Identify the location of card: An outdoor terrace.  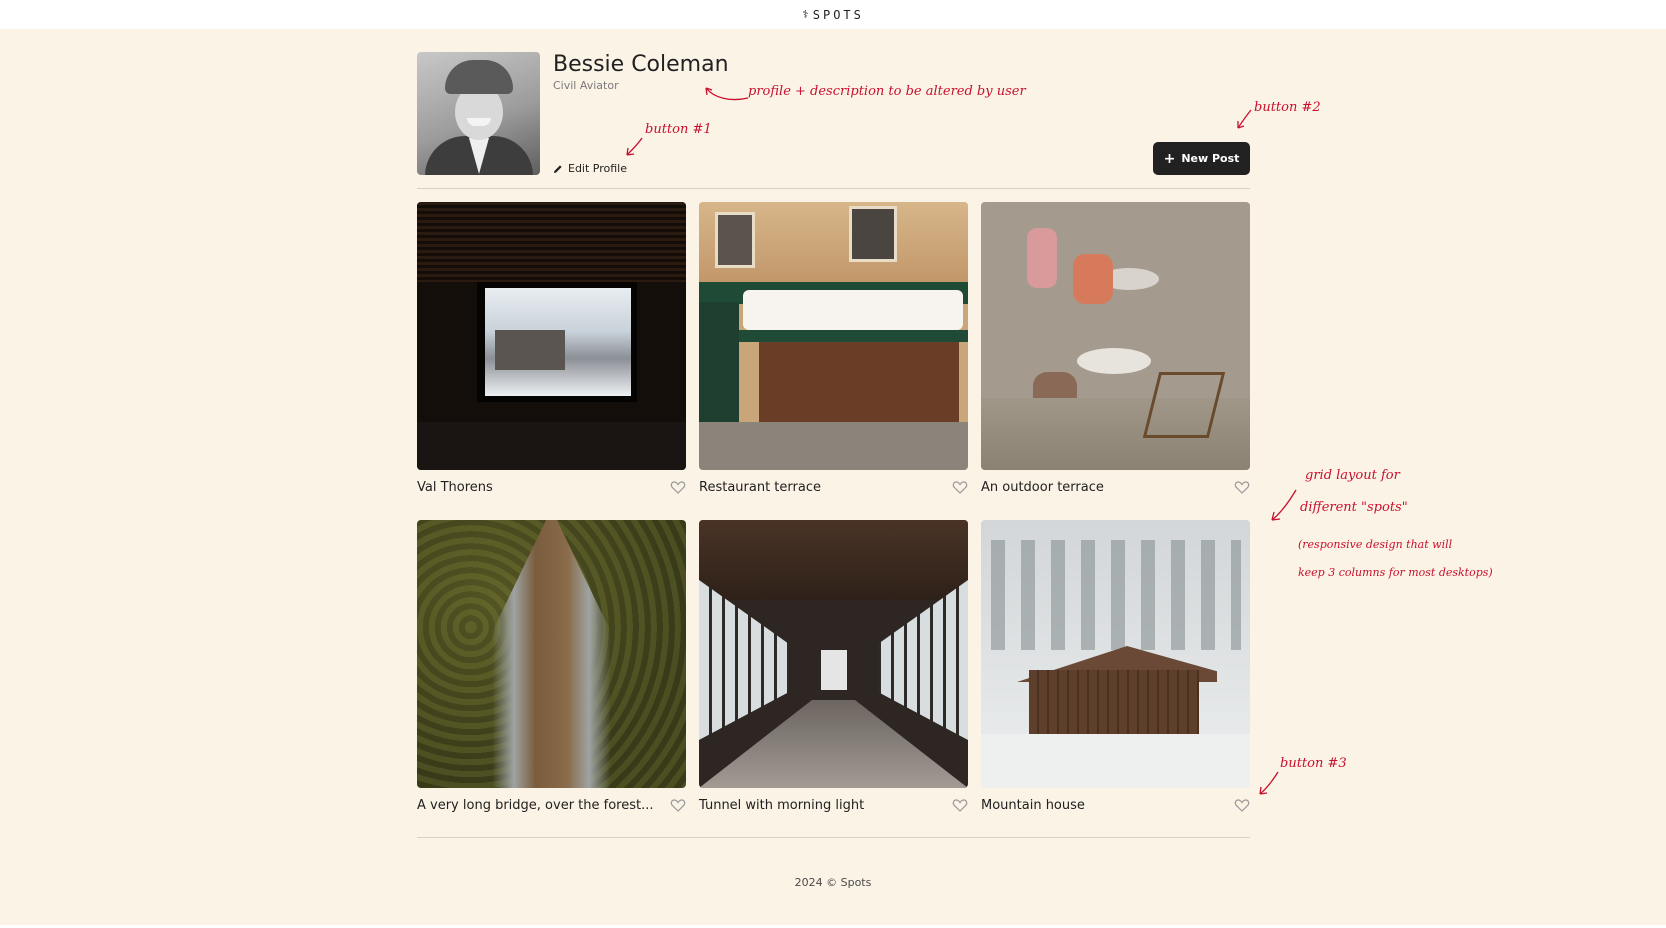
(1115, 349).